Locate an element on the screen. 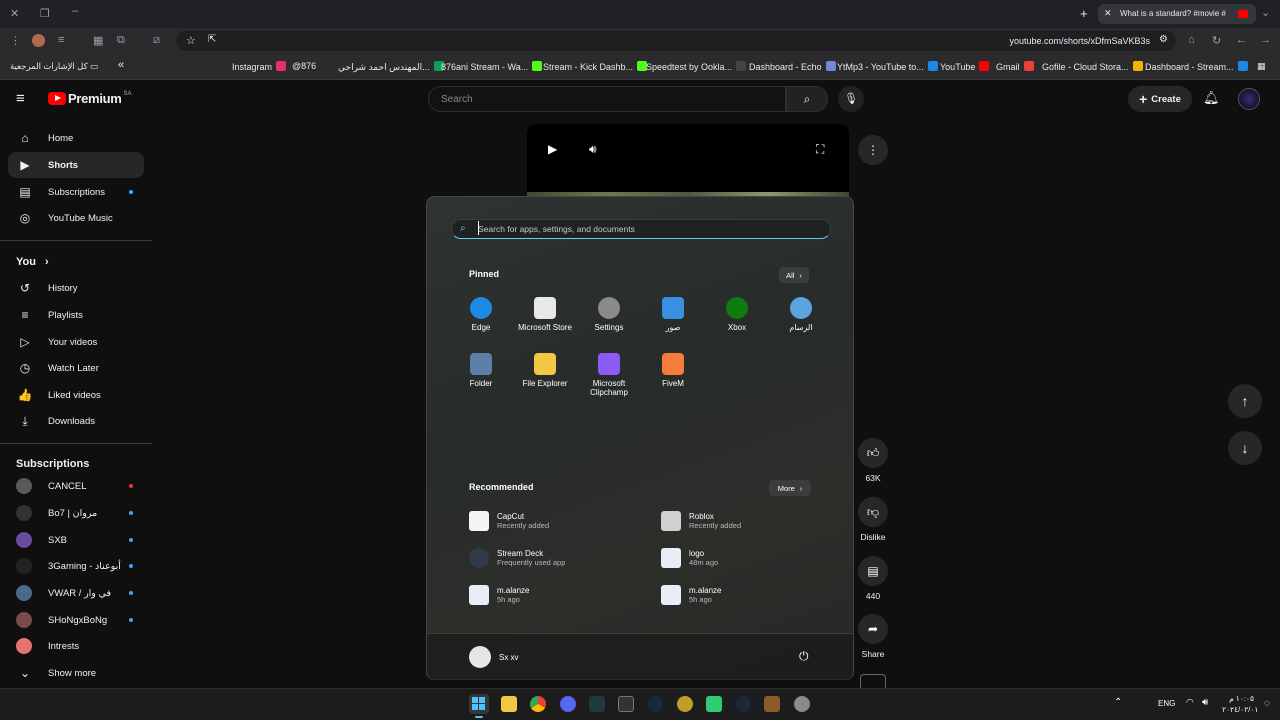 Image resolution: width=1280 pixels, height=720 pixels. more-options-button: ⋮ is located at coordinates (873, 150).